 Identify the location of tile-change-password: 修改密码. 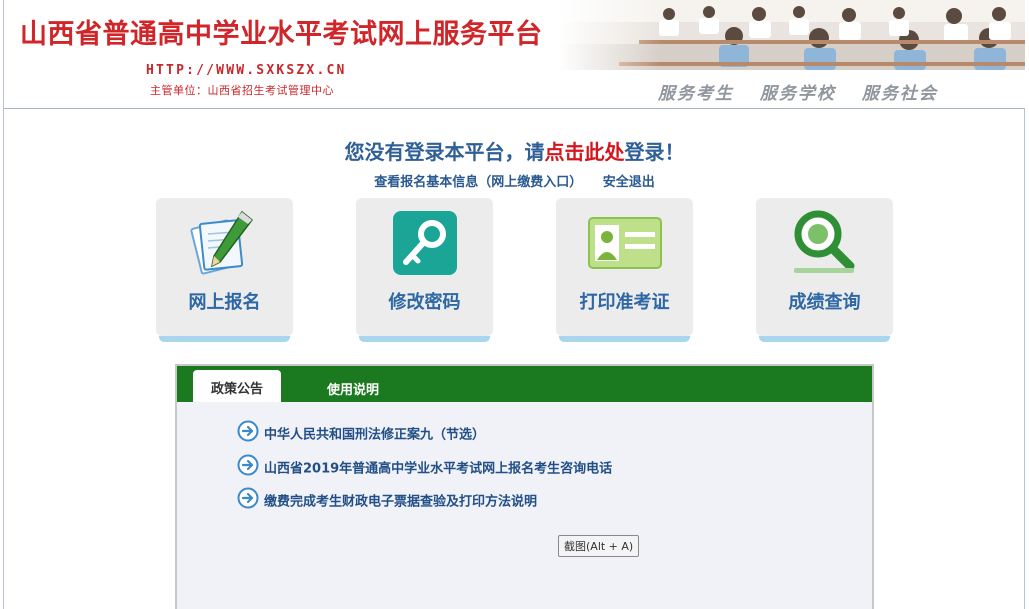
(424, 270).